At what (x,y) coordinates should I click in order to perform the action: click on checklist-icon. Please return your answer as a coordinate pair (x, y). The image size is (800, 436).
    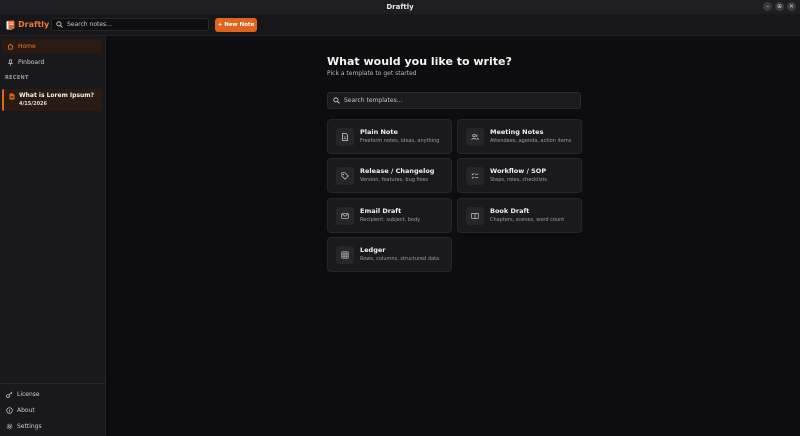
    Looking at the image, I should click on (475, 176).